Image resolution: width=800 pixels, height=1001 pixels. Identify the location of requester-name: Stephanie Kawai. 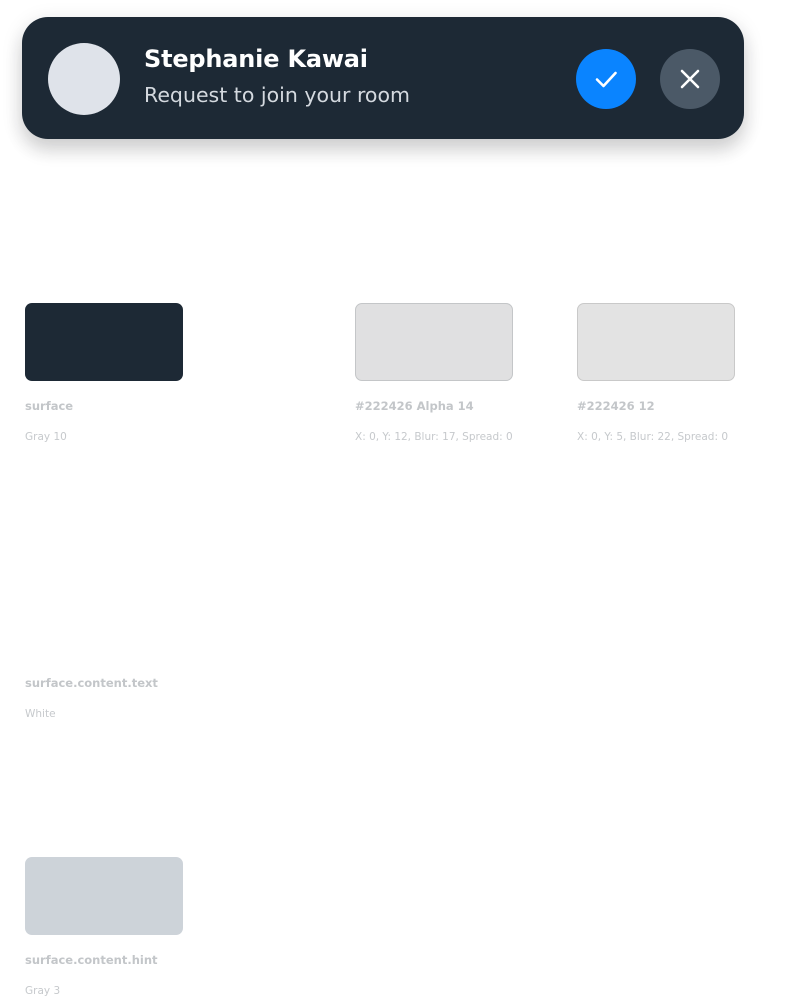
(256, 59).